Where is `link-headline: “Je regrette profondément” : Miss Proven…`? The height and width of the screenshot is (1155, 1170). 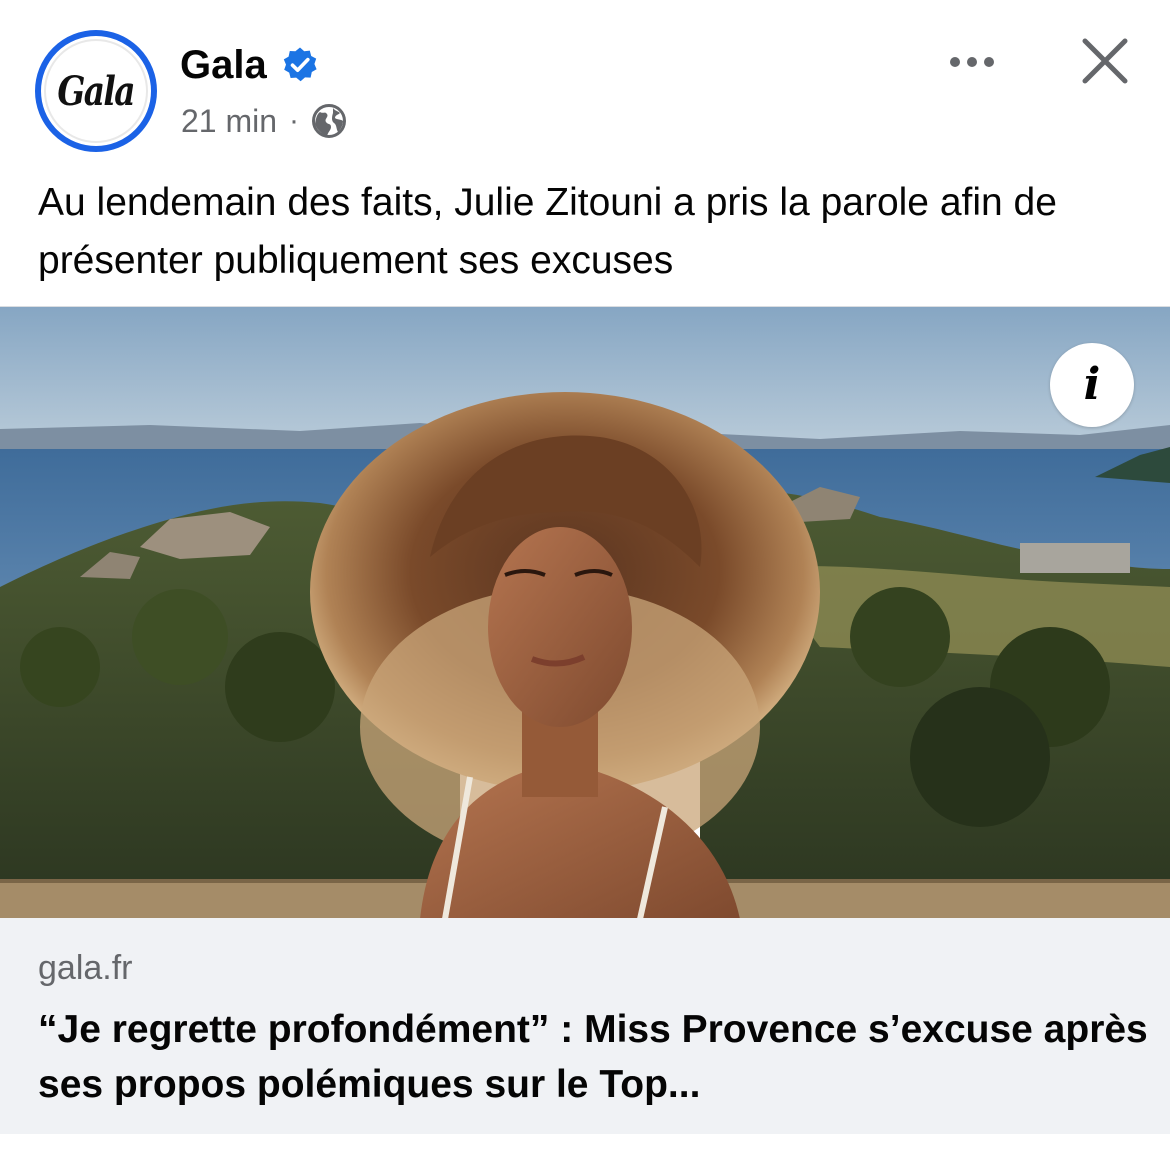 link-headline: “Je regrette profondément” : Miss Proven… is located at coordinates (593, 1057).